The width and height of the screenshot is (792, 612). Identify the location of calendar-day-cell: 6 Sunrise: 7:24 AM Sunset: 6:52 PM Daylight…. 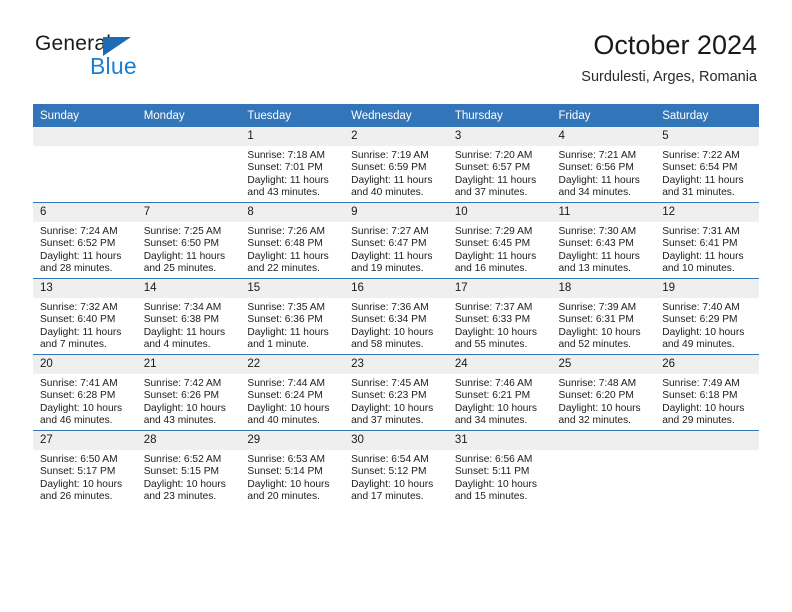
(85, 240).